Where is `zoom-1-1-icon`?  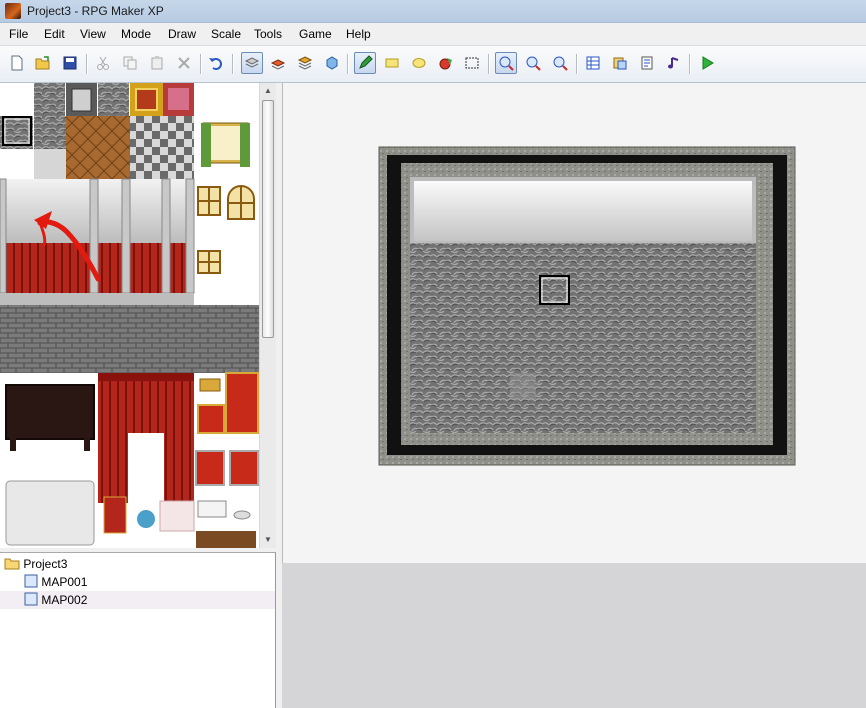
zoom-1-1-icon is located at coordinates (506, 63).